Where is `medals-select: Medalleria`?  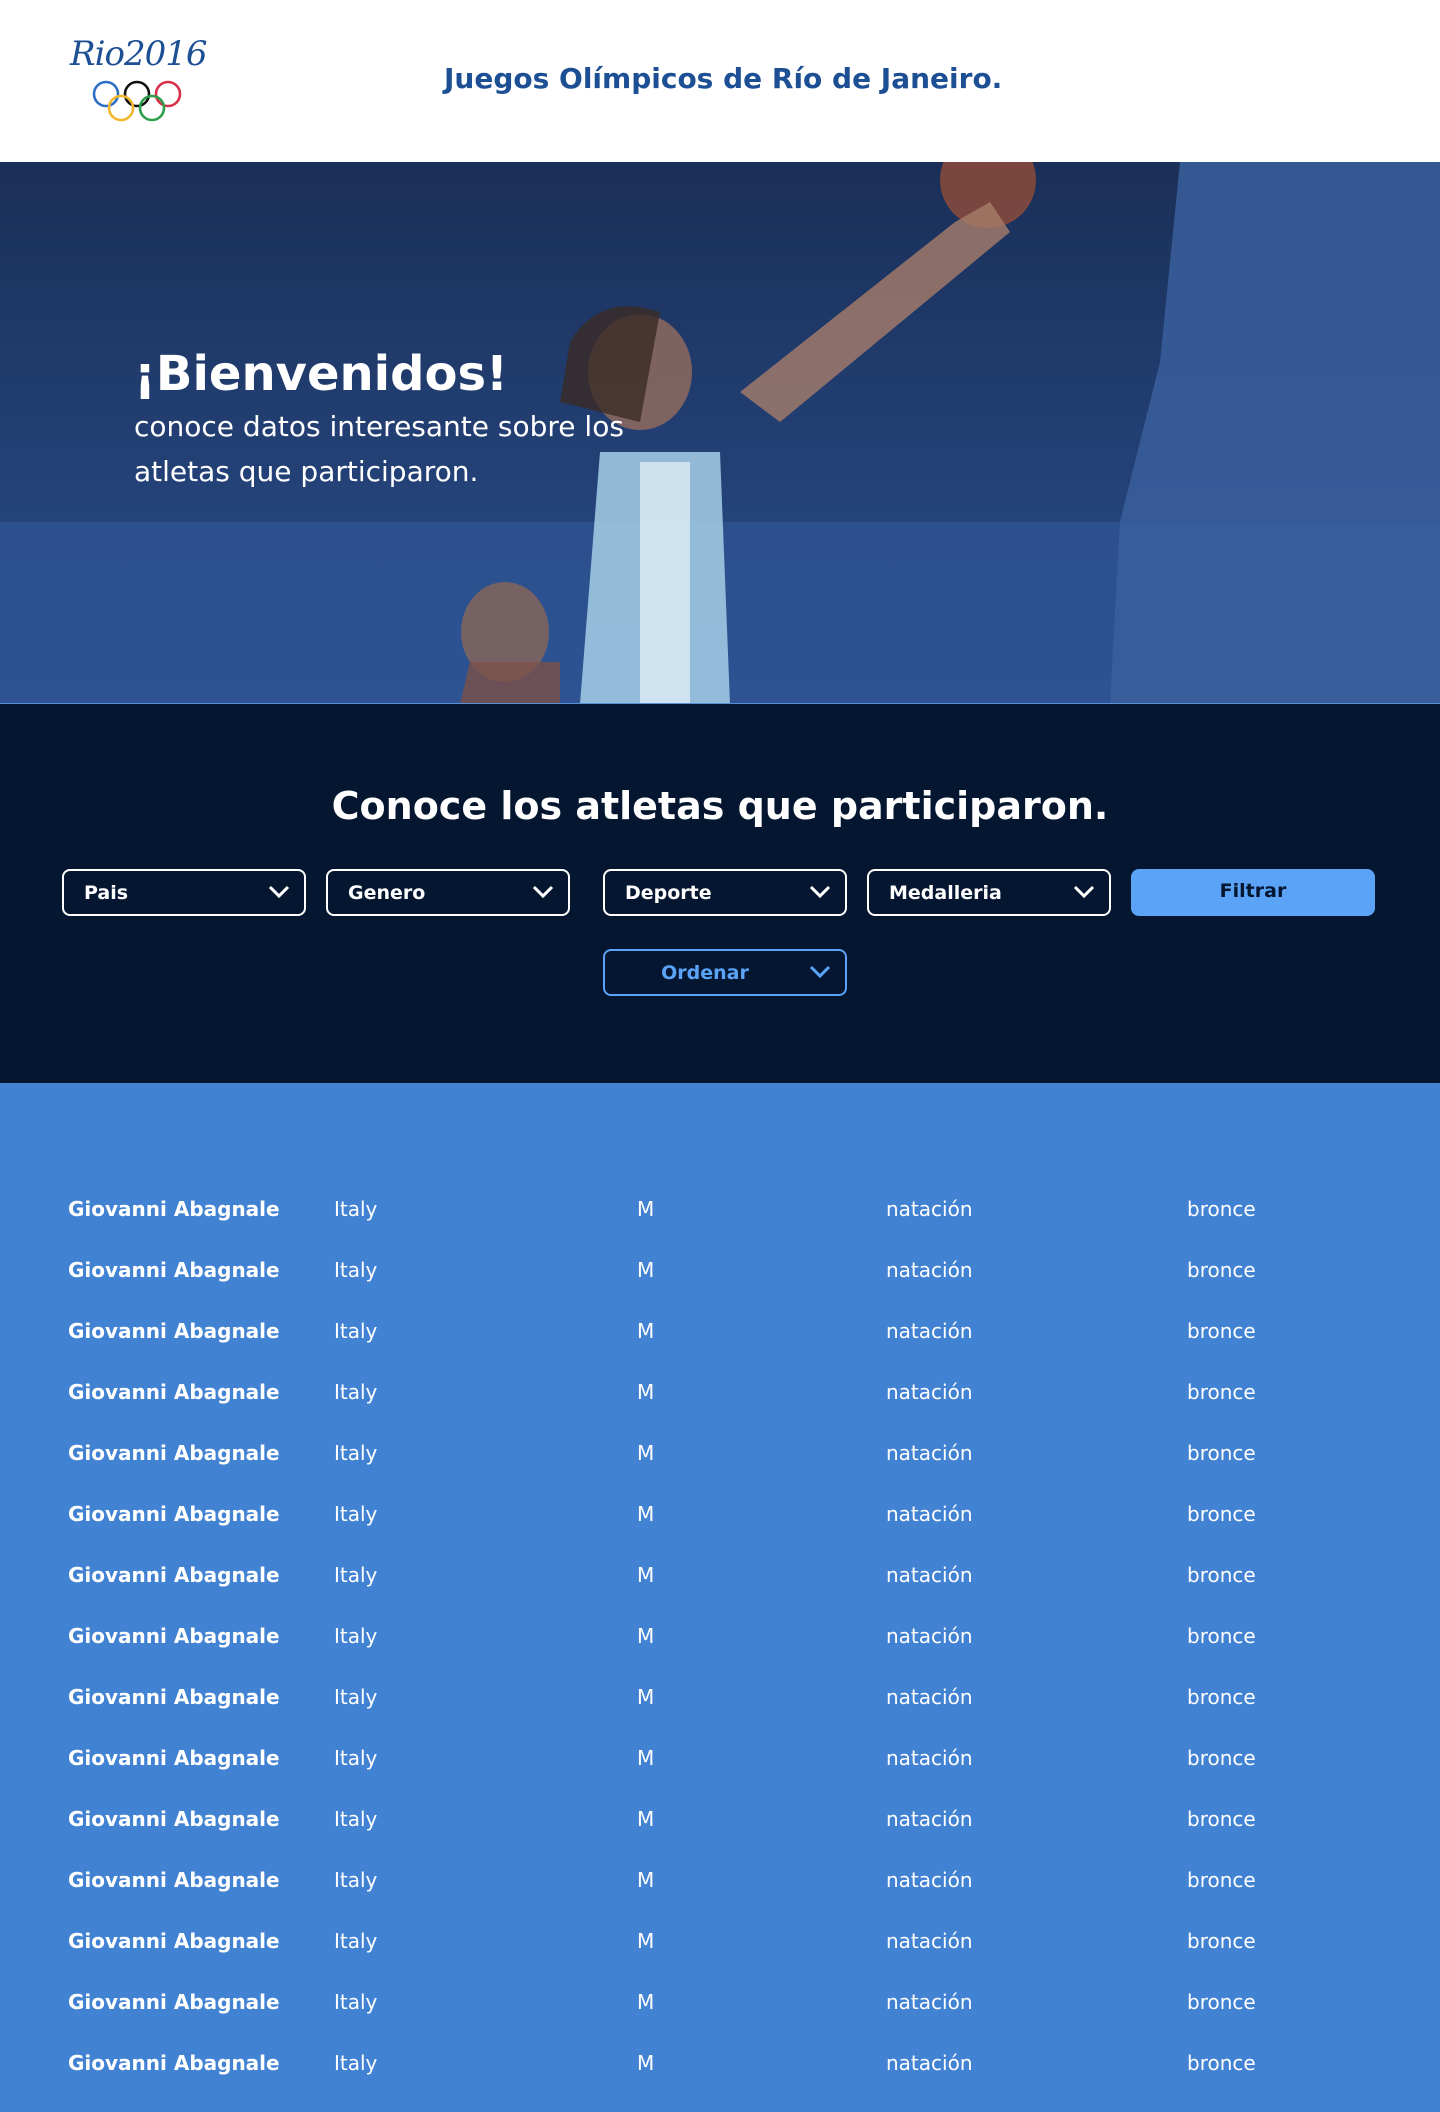 medals-select: Medalleria is located at coordinates (989, 892).